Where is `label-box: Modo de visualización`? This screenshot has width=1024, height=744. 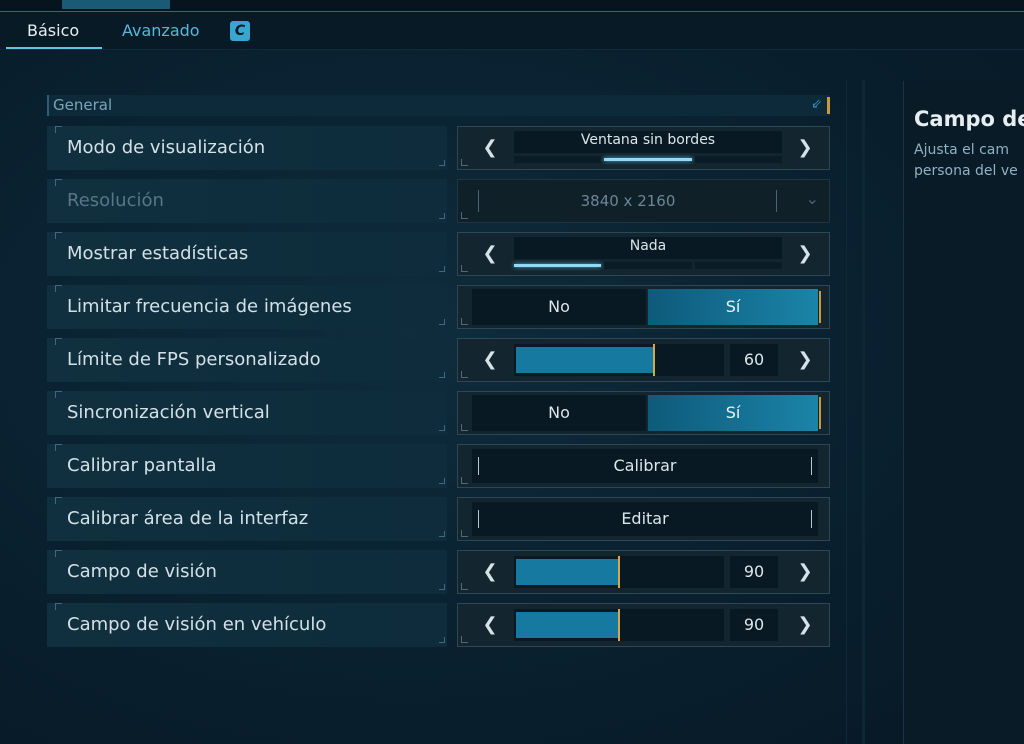 label-box: Modo de visualización is located at coordinates (247, 148).